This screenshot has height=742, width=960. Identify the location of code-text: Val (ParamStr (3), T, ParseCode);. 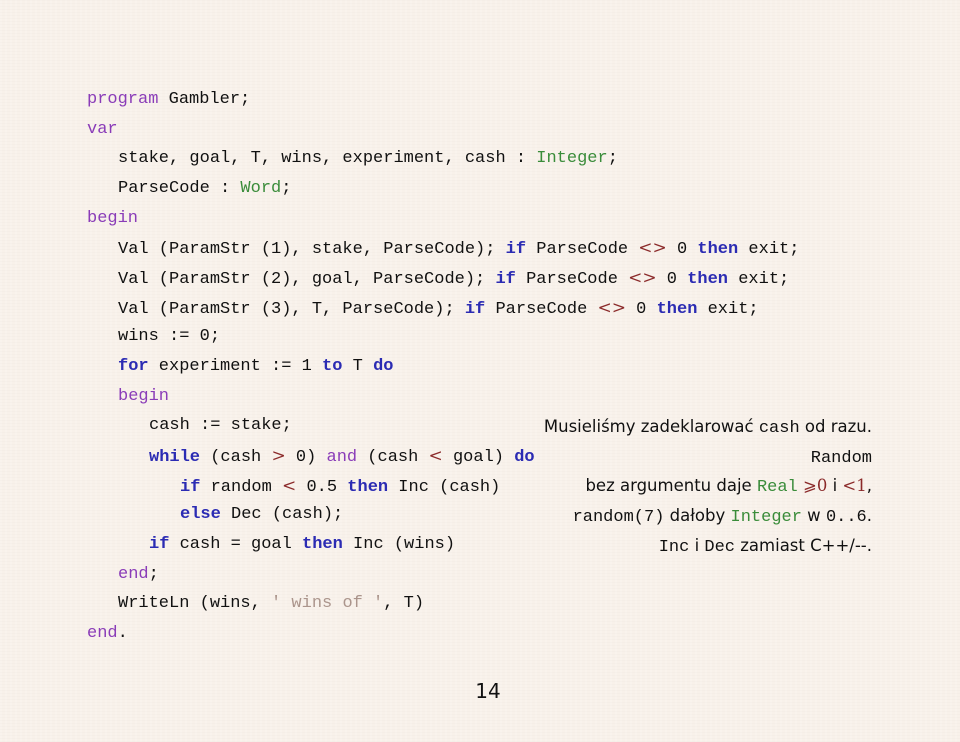
(291, 309).